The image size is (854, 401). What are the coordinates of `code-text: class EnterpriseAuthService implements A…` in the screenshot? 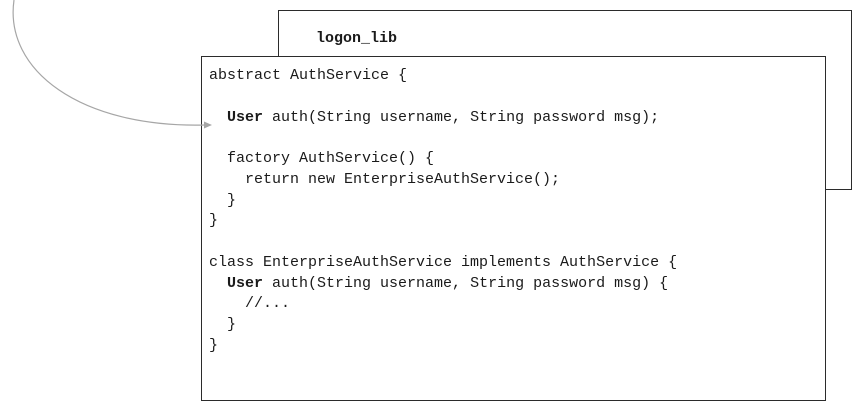 It's located at (443, 262).